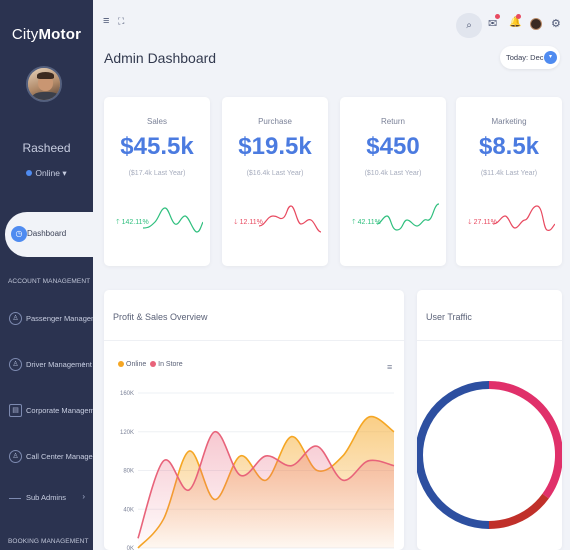 The width and height of the screenshot is (570, 550). What do you see at coordinates (45, 96) in the screenshot?
I see `avatar-body` at bounding box center [45, 96].